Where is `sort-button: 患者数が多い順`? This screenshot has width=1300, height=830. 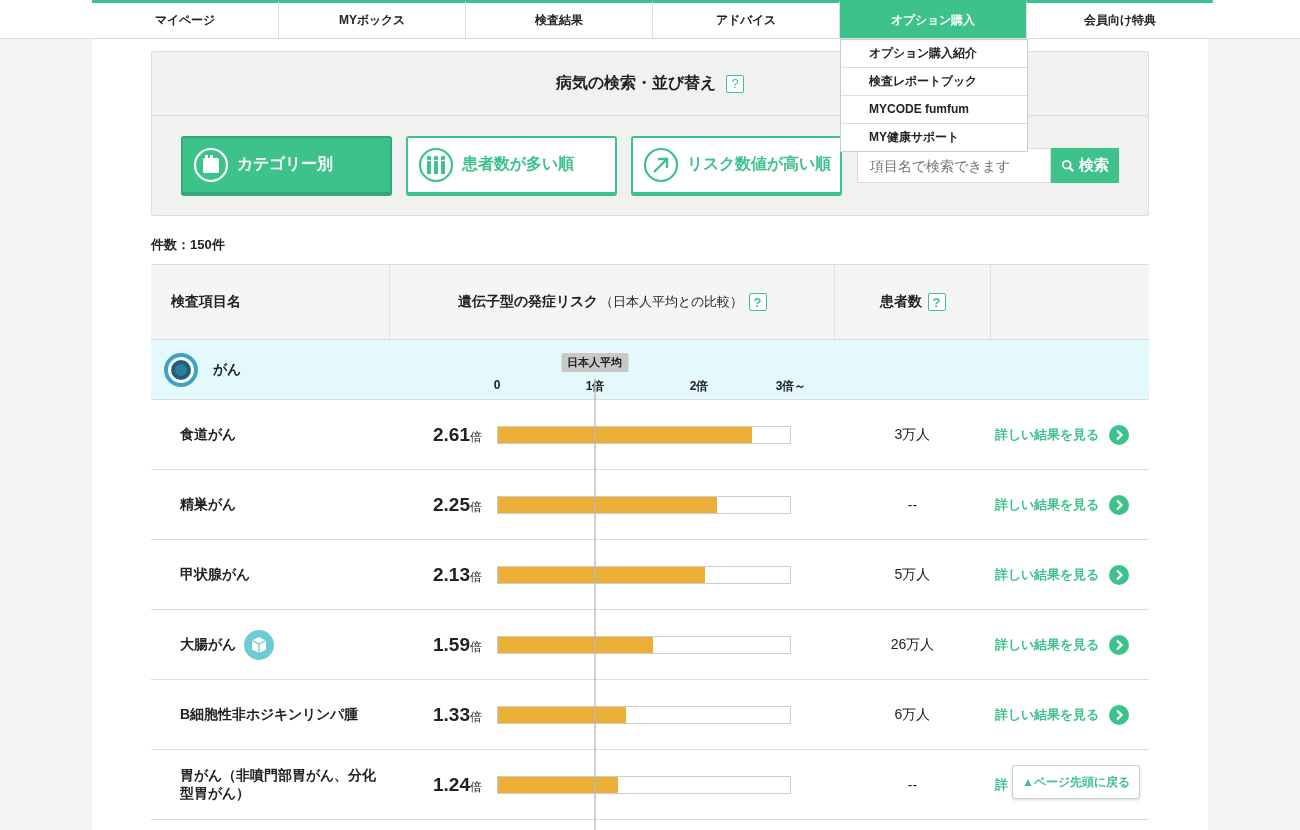
sort-button: 患者数が多い順 is located at coordinates (511, 165).